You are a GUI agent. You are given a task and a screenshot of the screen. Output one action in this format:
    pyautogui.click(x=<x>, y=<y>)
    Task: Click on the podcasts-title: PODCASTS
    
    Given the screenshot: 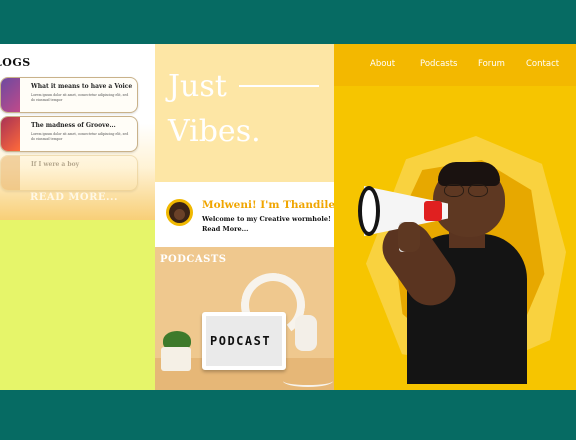 What is the action you would take?
    pyautogui.click(x=193, y=259)
    